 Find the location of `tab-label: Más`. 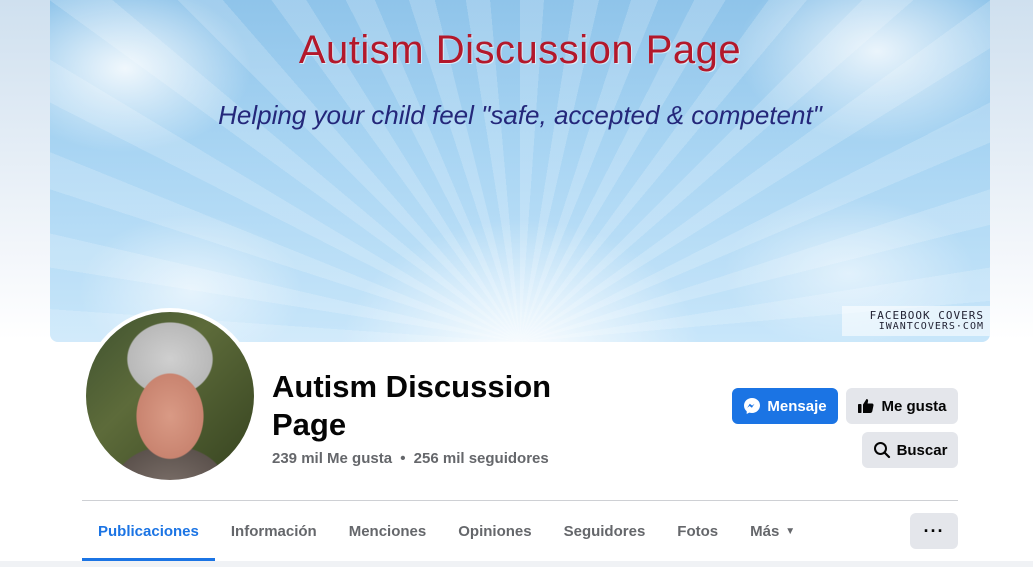

tab-label: Más is located at coordinates (765, 531).